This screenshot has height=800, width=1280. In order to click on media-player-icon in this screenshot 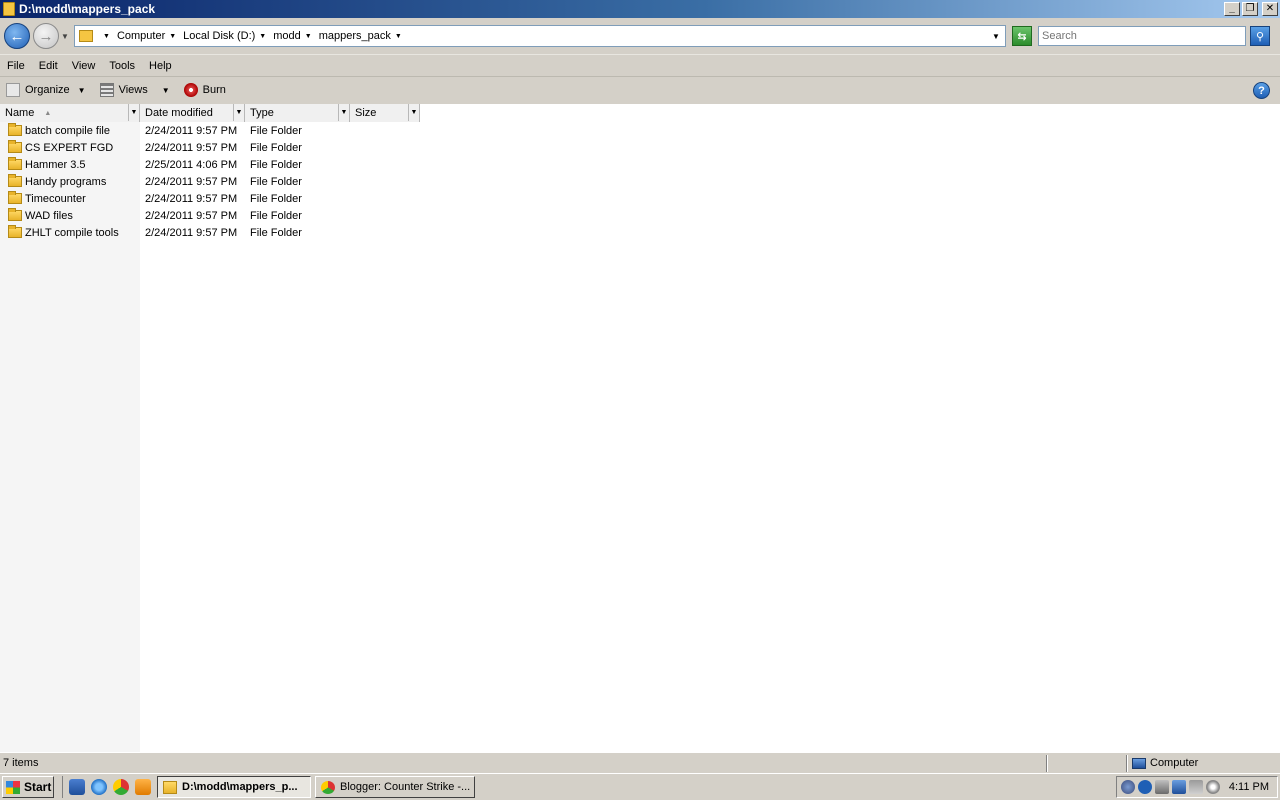, I will do `click(143, 787)`.